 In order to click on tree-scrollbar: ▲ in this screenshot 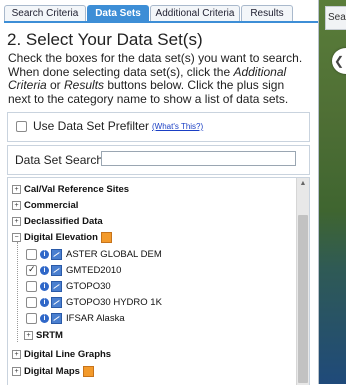, I will do `click(302, 281)`.